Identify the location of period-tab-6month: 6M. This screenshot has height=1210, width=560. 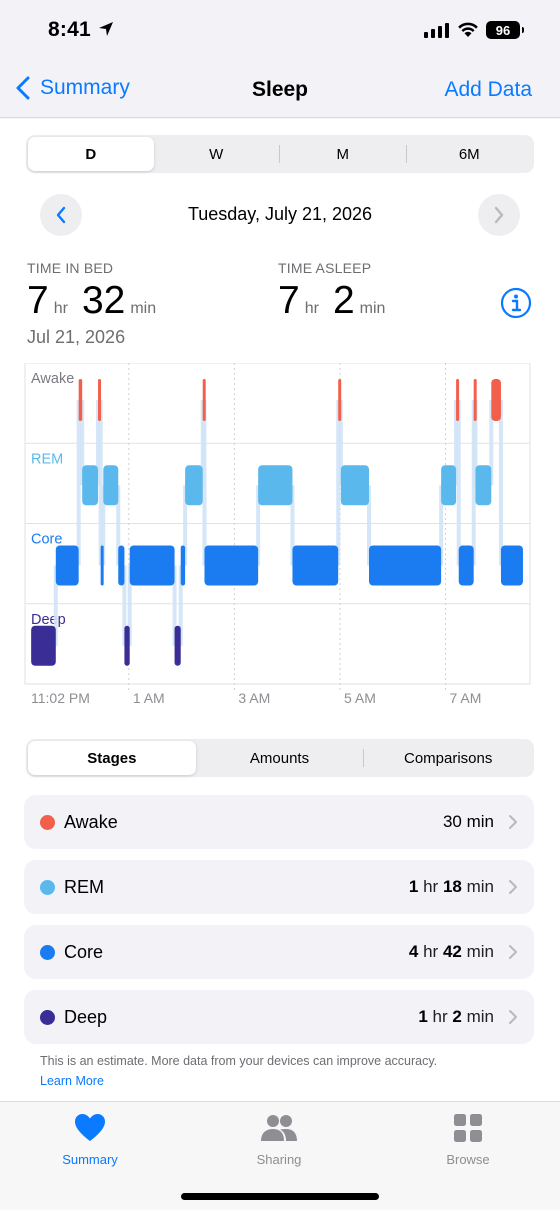
(470, 154).